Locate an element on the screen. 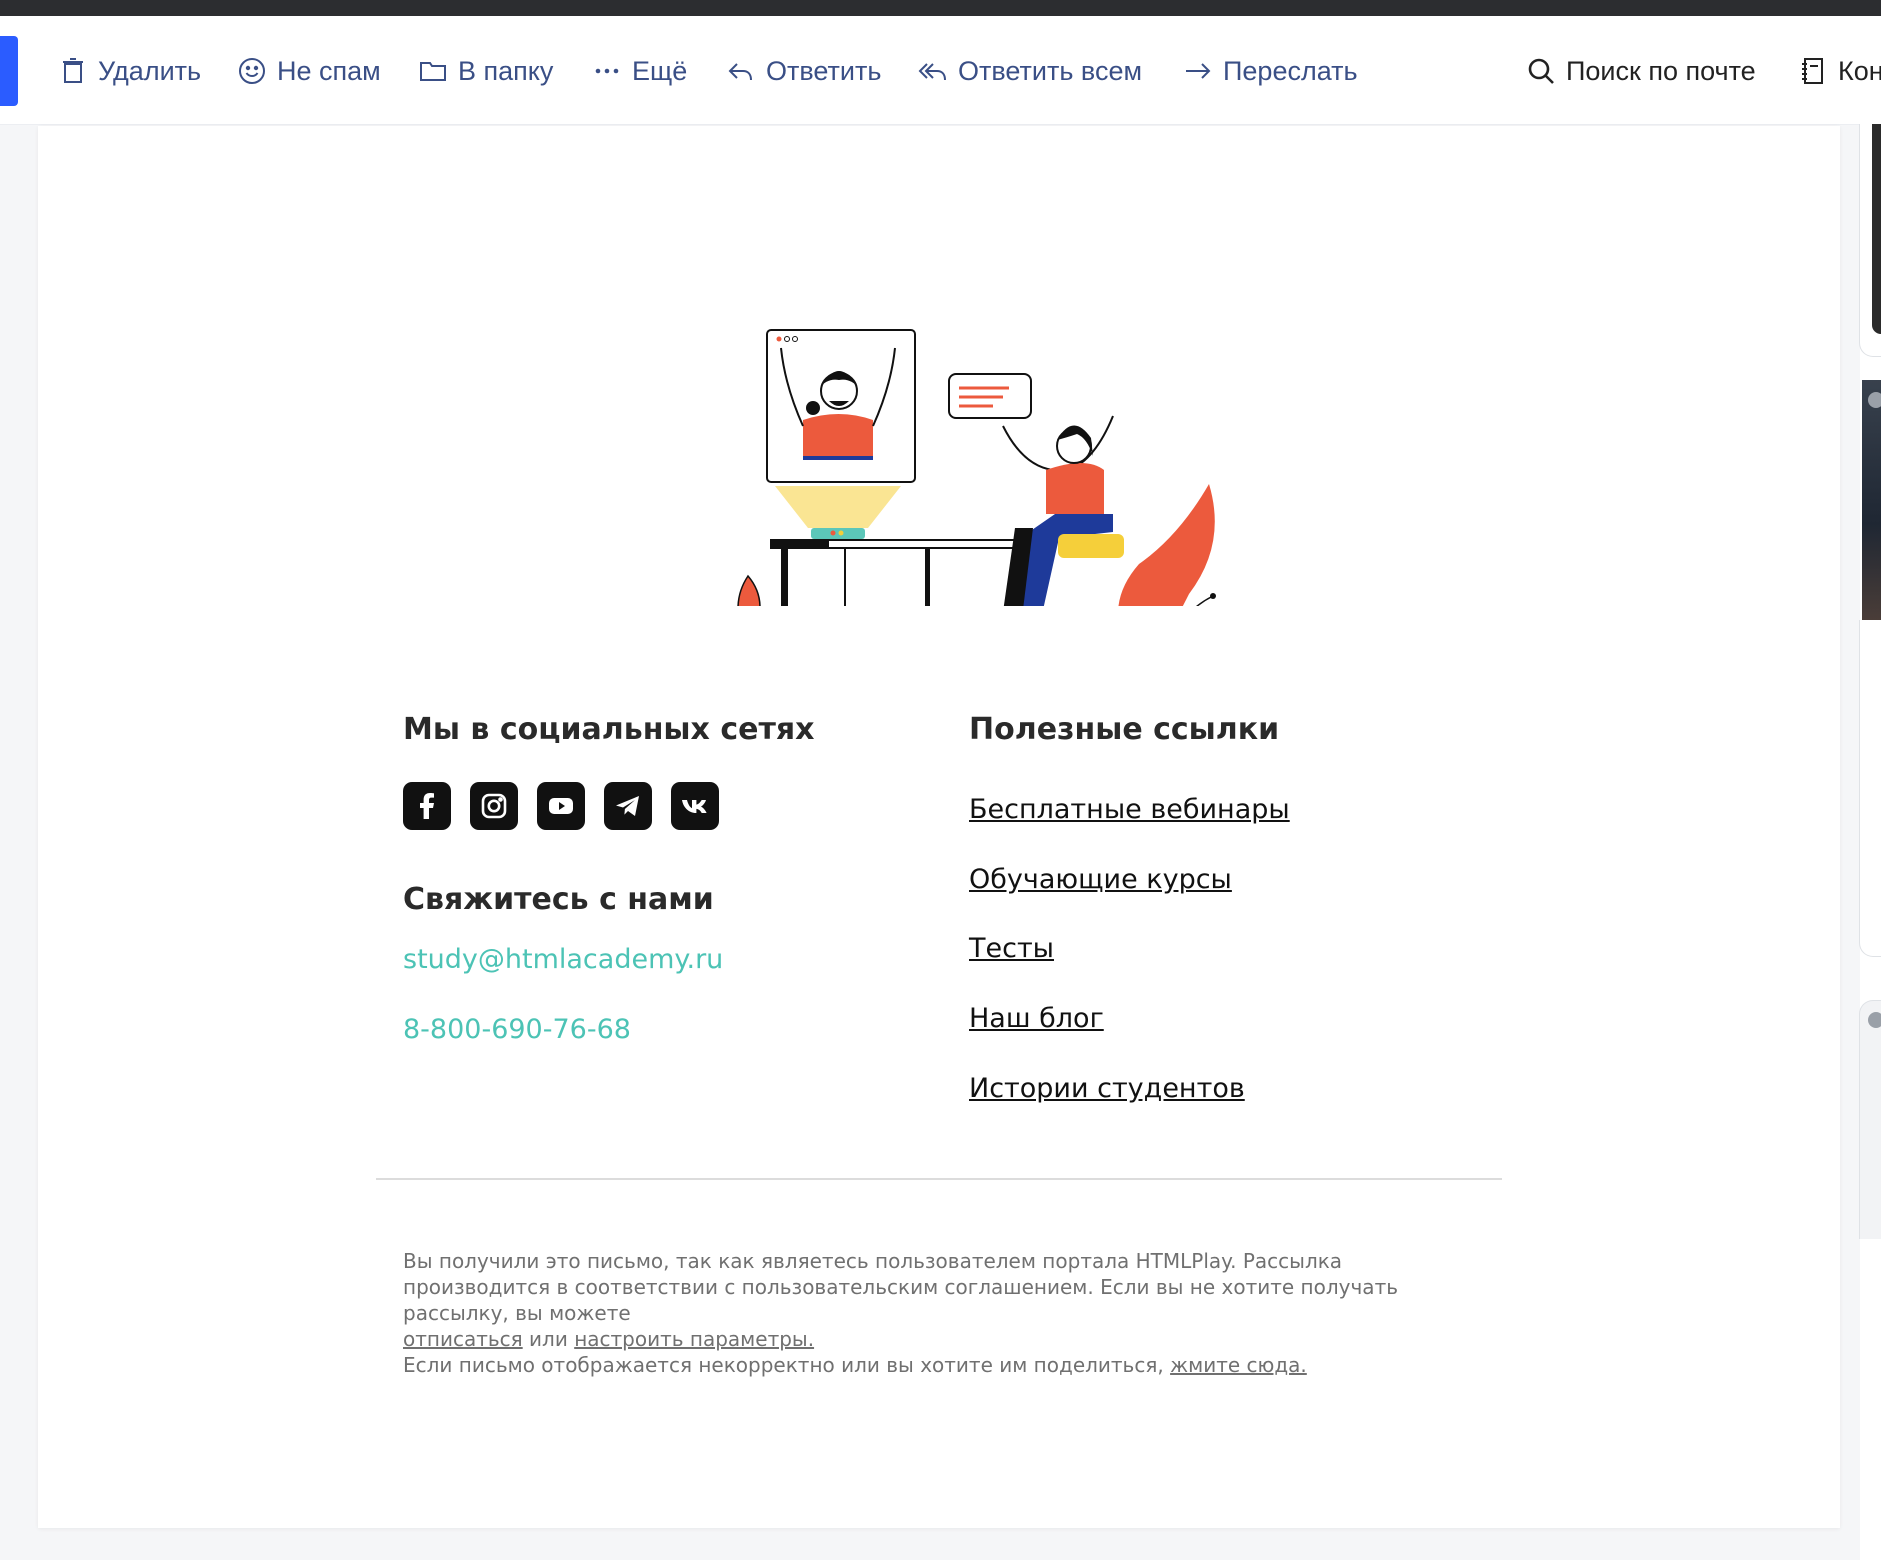 The height and width of the screenshot is (1560, 1881). view-online-link: жмите сюда. is located at coordinates (1238, 1365).